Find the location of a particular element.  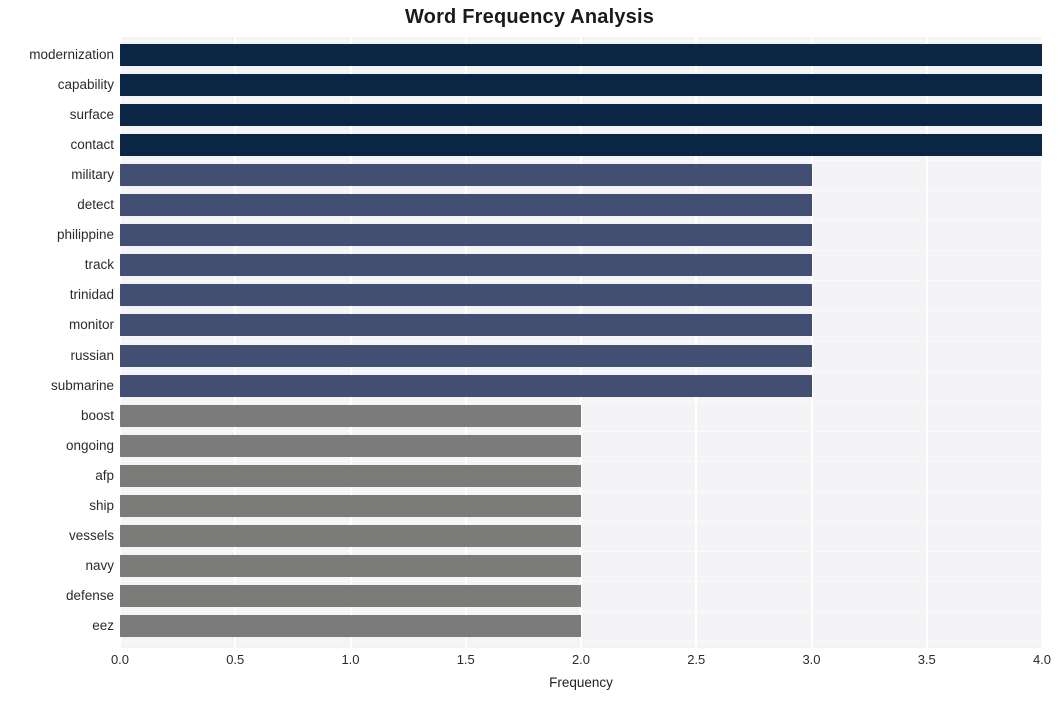

y-axis-label: surface is located at coordinates (91, 115).